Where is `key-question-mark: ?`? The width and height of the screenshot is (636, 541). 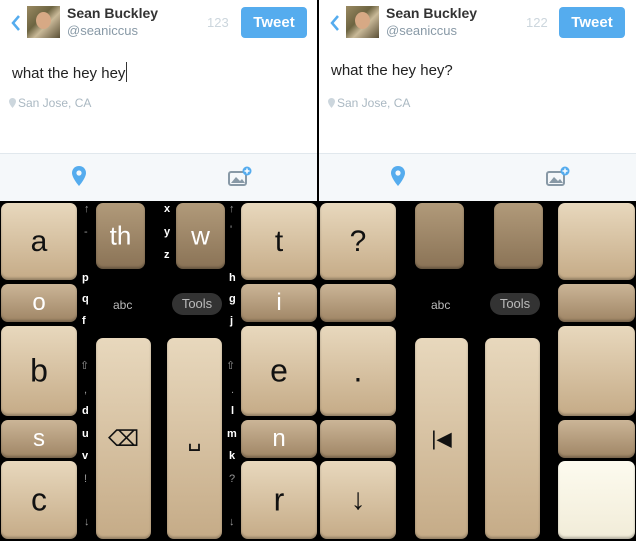
key-question-mark: ? is located at coordinates (358, 241).